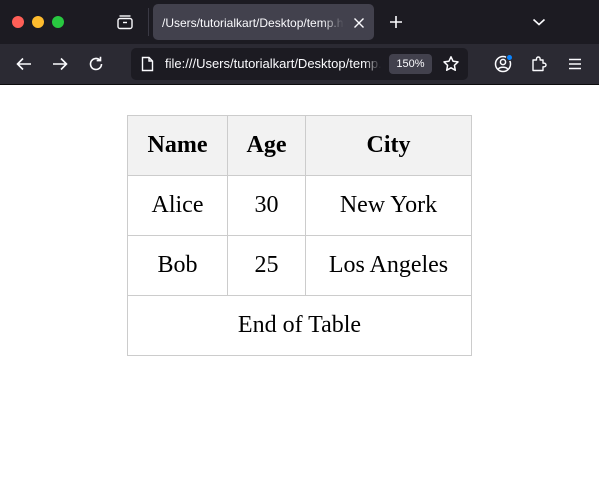 This screenshot has height=486, width=599. What do you see at coordinates (38, 22) in the screenshot?
I see `window-minimize-button` at bounding box center [38, 22].